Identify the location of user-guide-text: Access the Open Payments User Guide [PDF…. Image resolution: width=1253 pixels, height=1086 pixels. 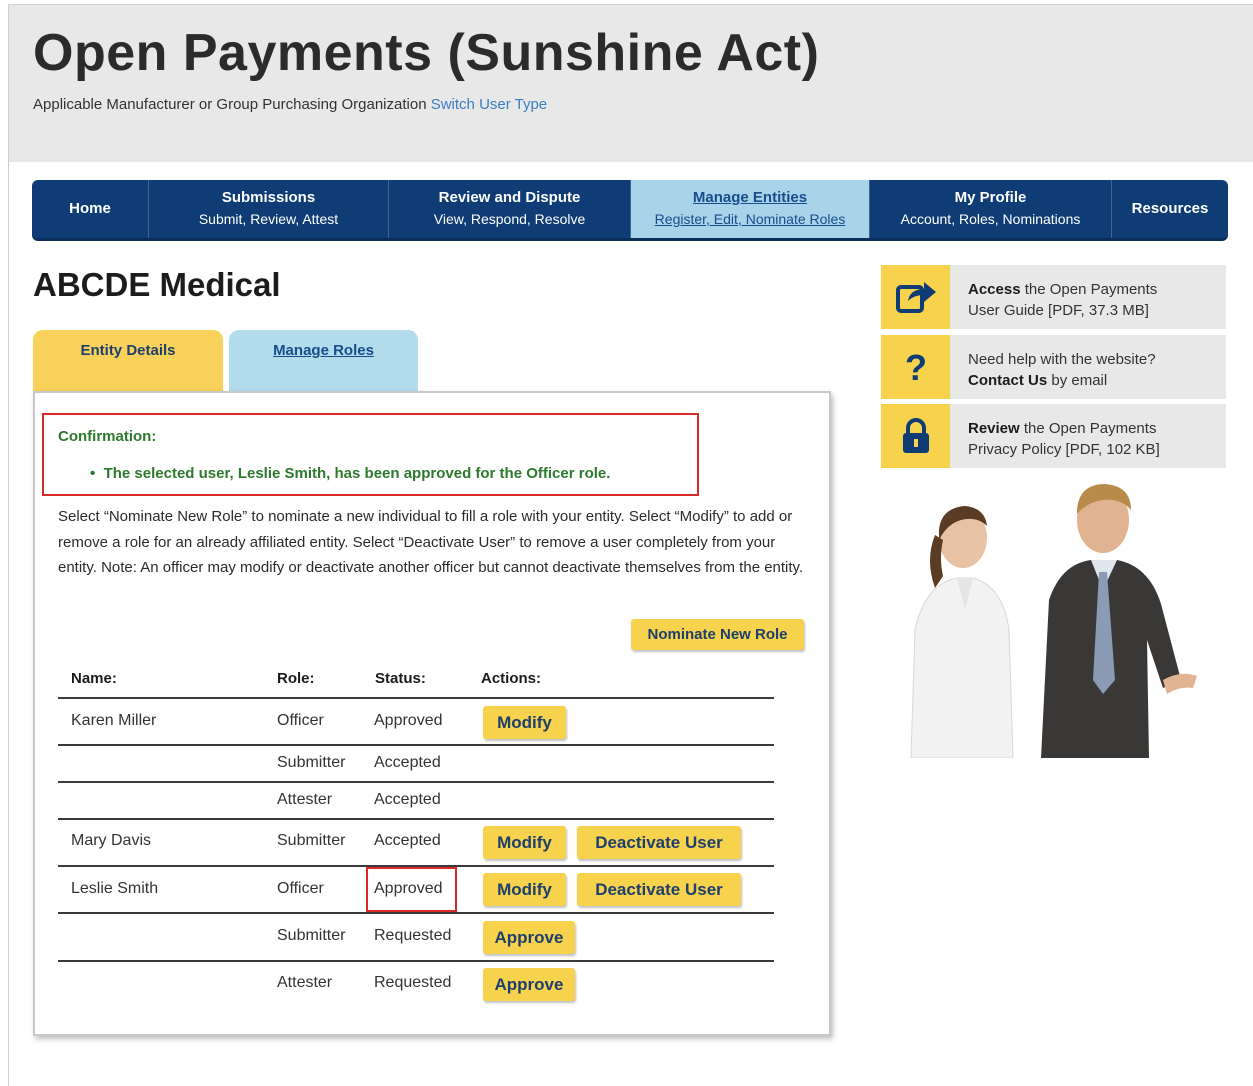
(1062, 300).